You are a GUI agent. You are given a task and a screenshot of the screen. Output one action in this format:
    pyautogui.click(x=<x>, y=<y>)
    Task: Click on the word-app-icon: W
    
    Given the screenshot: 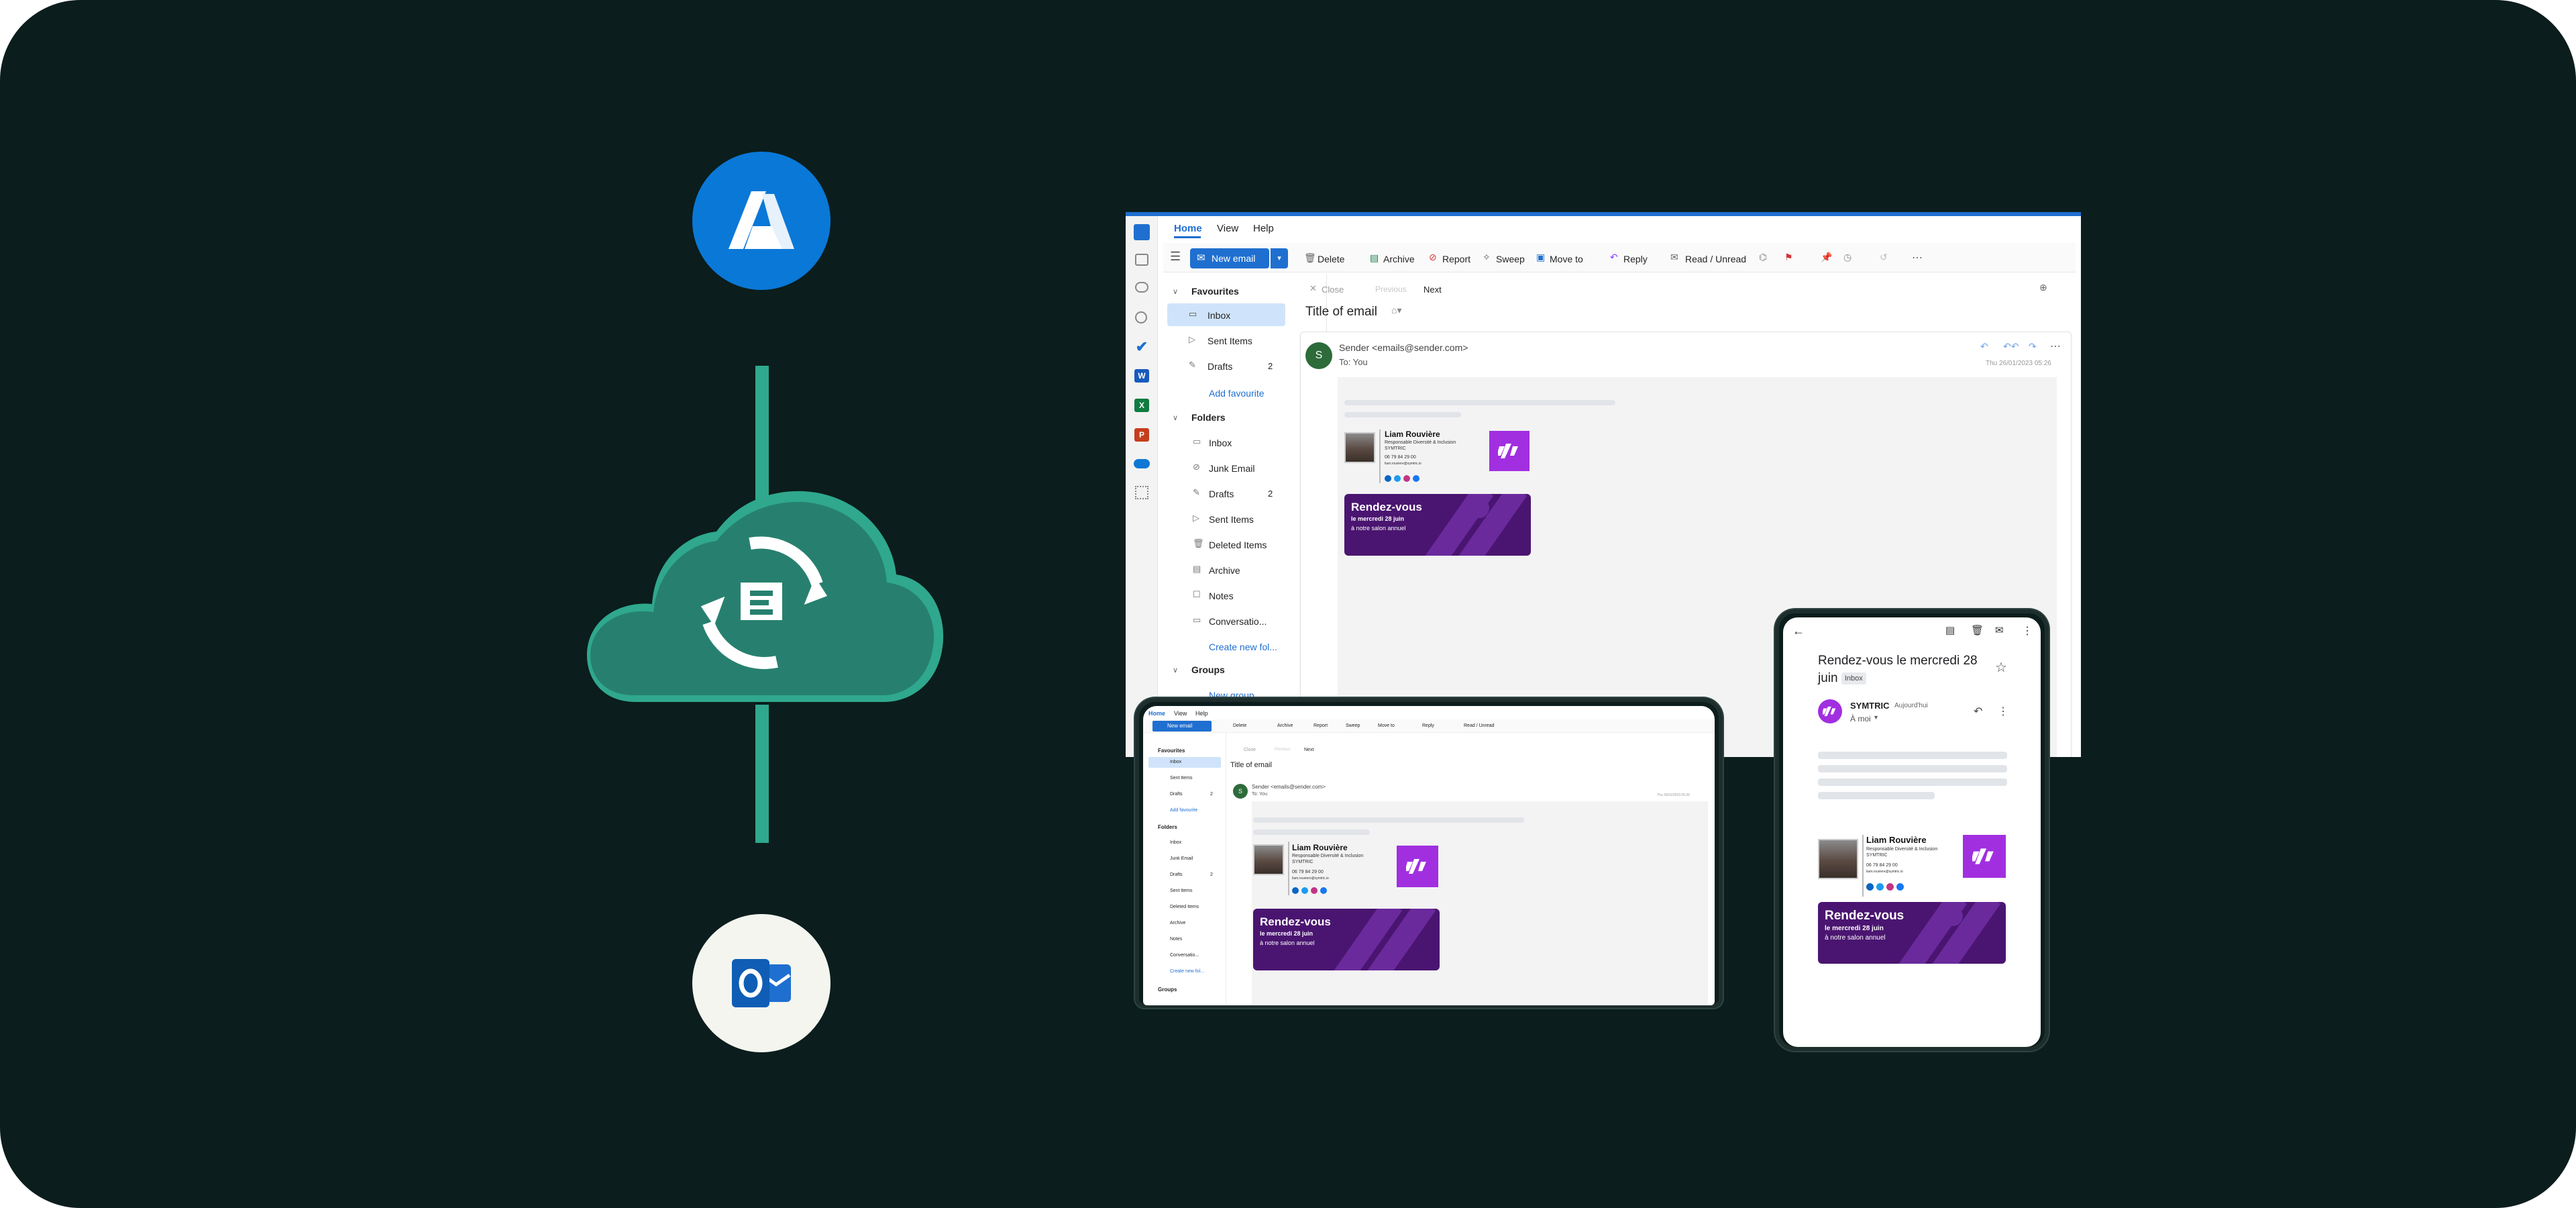 What is the action you would take?
    pyautogui.click(x=1141, y=376)
    